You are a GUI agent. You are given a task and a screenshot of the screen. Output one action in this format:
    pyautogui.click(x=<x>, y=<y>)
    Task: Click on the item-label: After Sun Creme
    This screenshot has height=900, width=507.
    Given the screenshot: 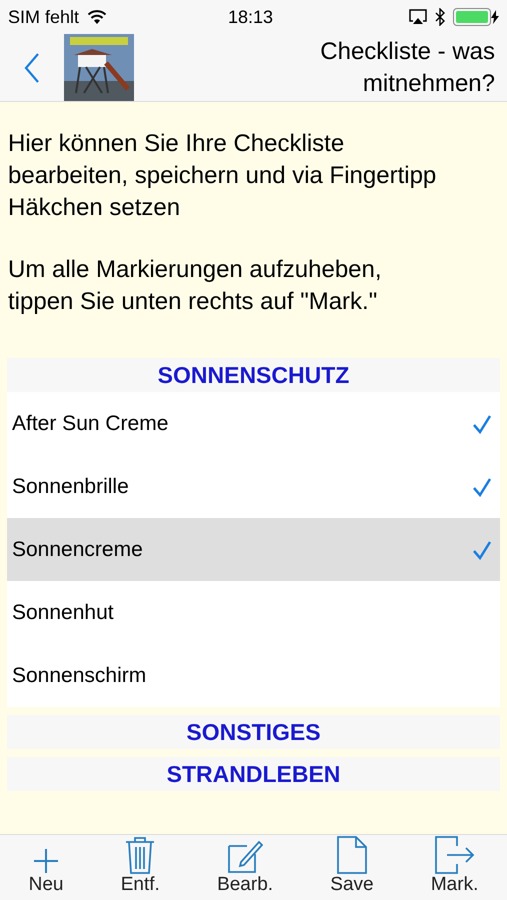 What is the action you would take?
    pyautogui.click(x=90, y=423)
    